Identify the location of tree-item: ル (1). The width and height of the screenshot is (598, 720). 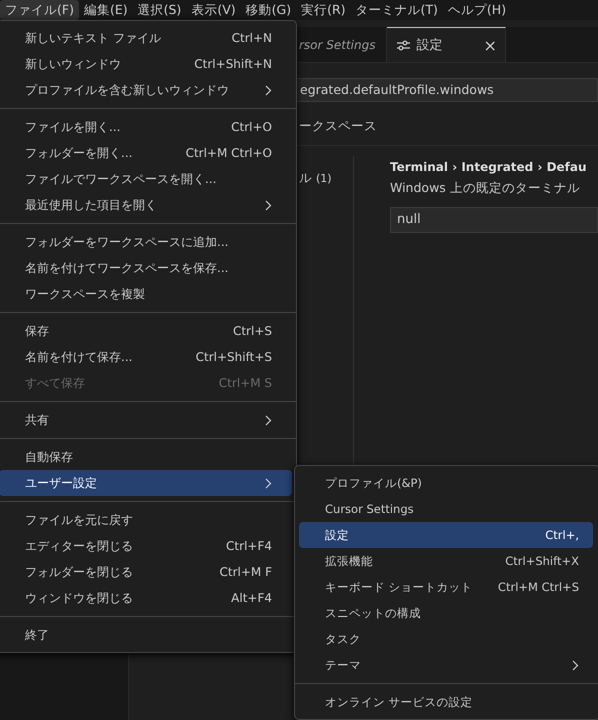
(315, 177).